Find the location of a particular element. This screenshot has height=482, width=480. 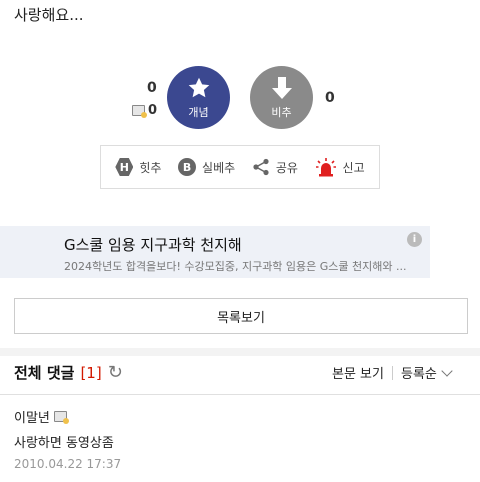

chevron-down-icon is located at coordinates (447, 370).